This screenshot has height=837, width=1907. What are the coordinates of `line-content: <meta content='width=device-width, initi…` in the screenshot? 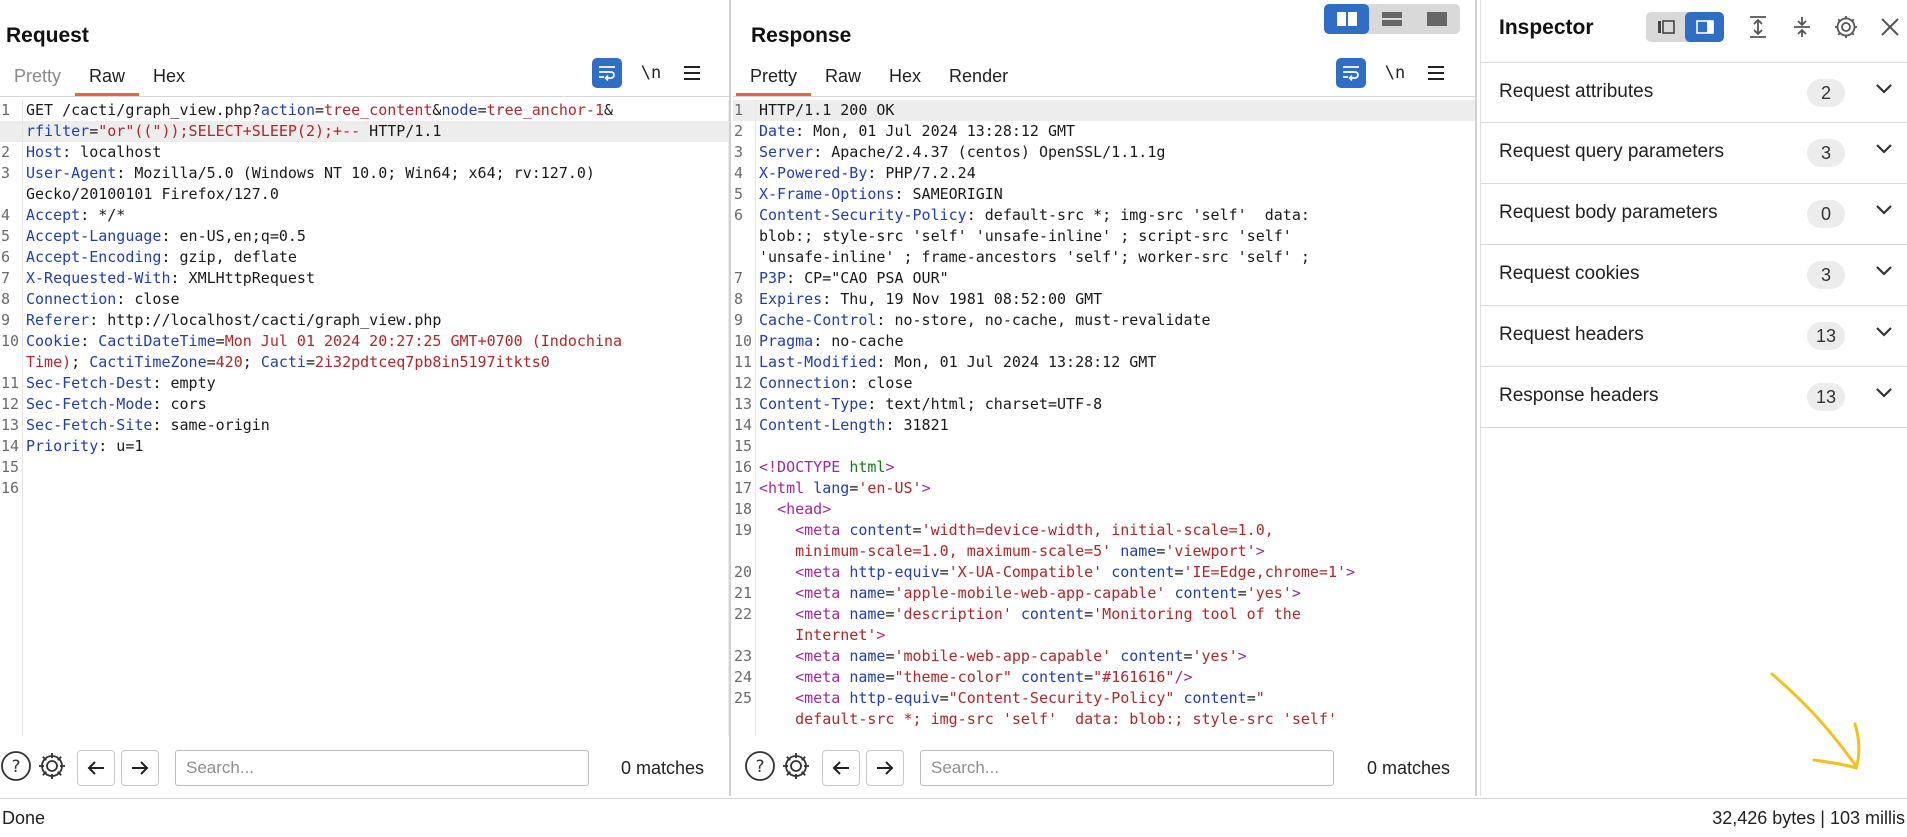 It's located at (1117, 530).